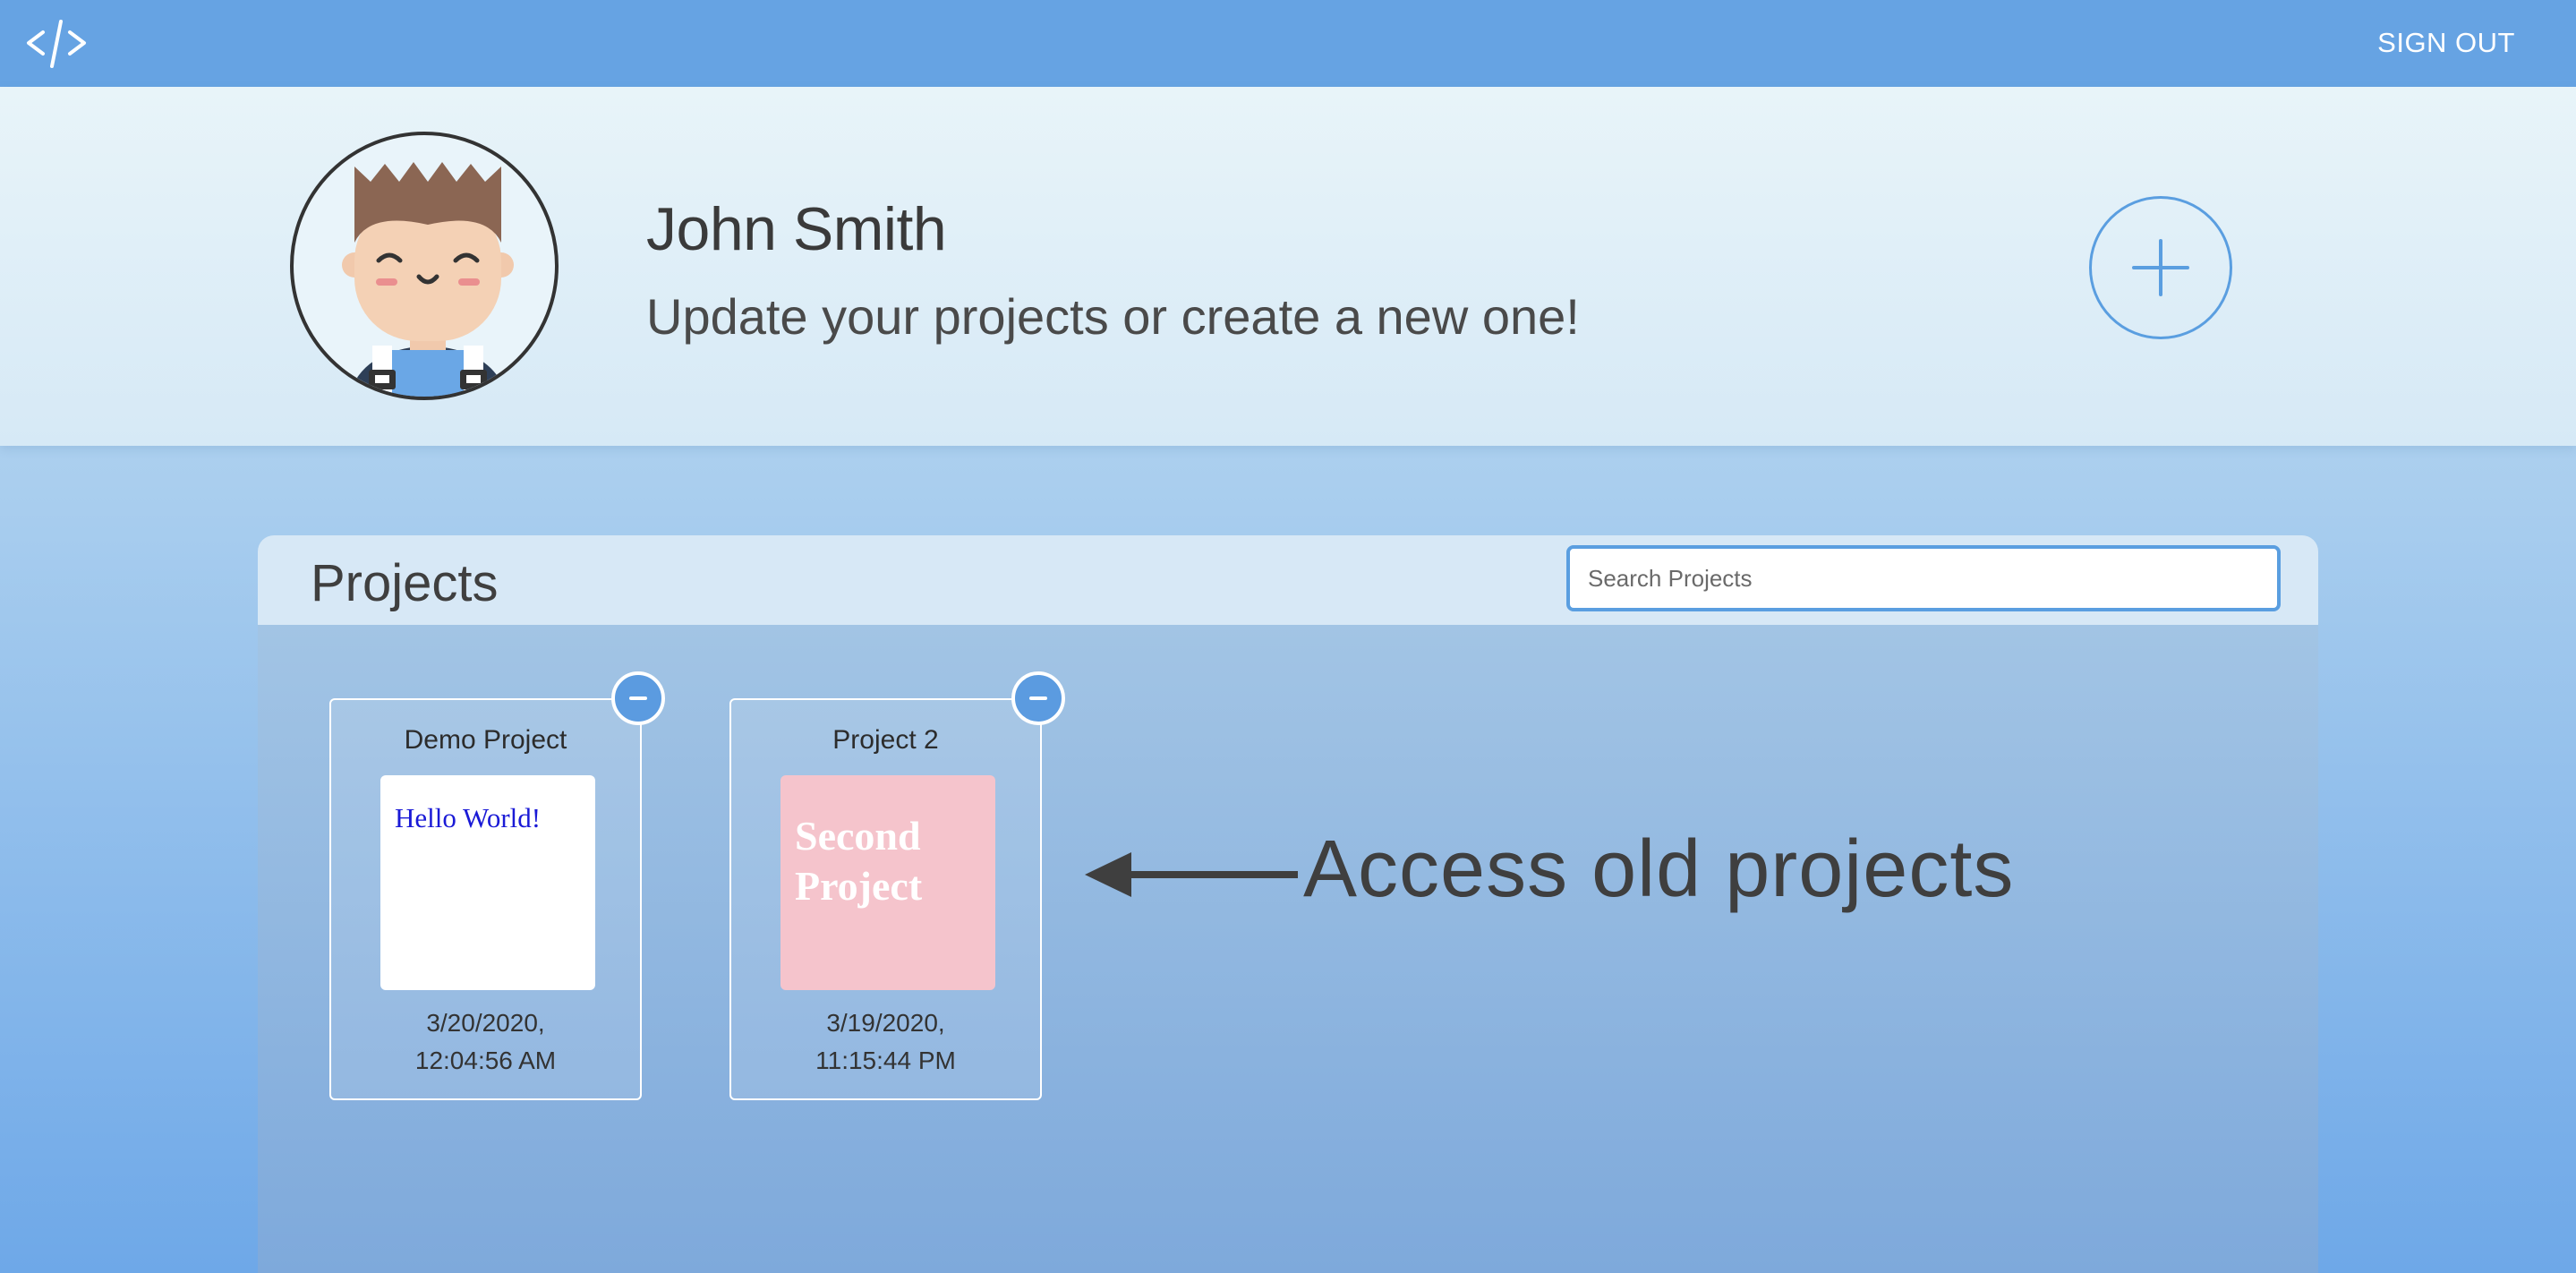 The width and height of the screenshot is (2576, 1273). I want to click on project-date: 3/20/2020, 12:04:56 AM, so click(485, 1042).